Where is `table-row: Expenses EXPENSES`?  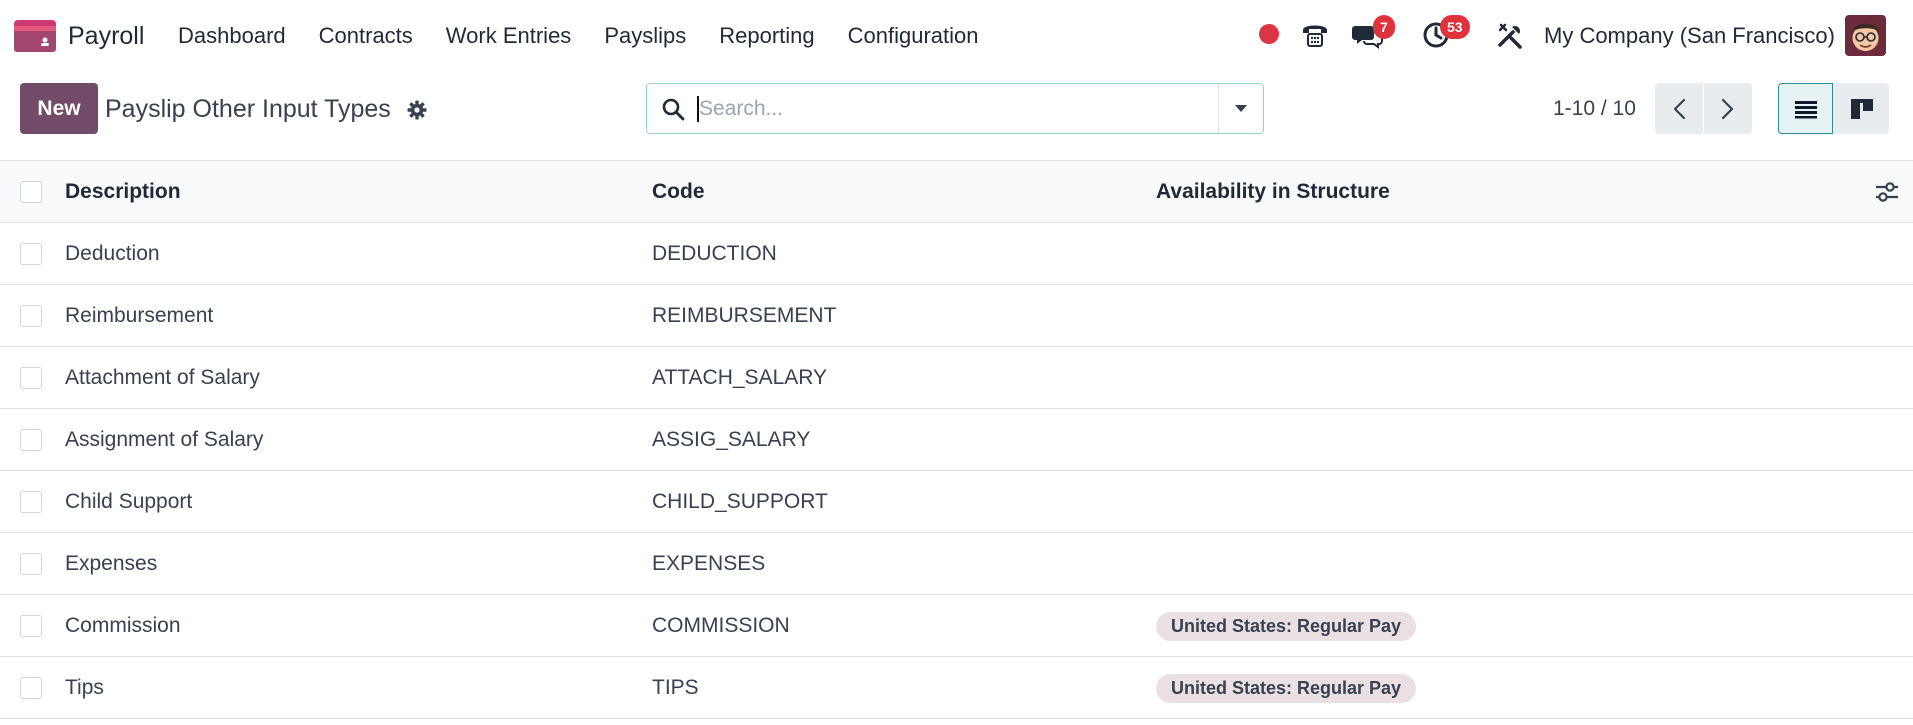
table-row: Expenses EXPENSES is located at coordinates (956, 564).